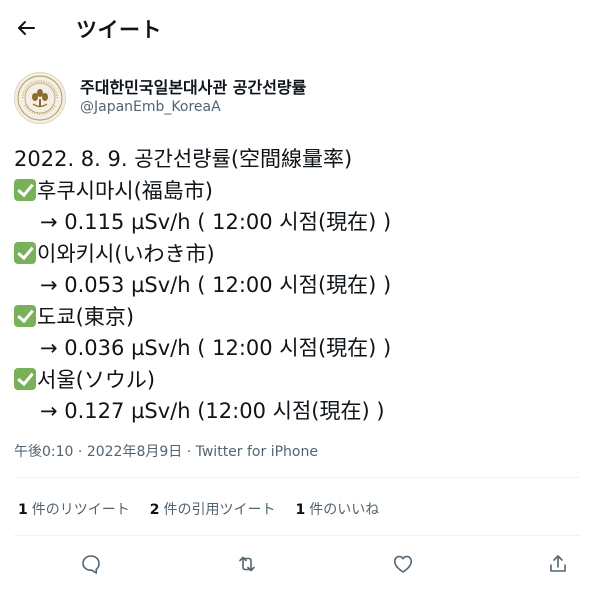 The height and width of the screenshot is (607, 594). Describe the element at coordinates (299, 255) in the screenshot. I see `entry-place: 이와키시(いわき市)` at that location.